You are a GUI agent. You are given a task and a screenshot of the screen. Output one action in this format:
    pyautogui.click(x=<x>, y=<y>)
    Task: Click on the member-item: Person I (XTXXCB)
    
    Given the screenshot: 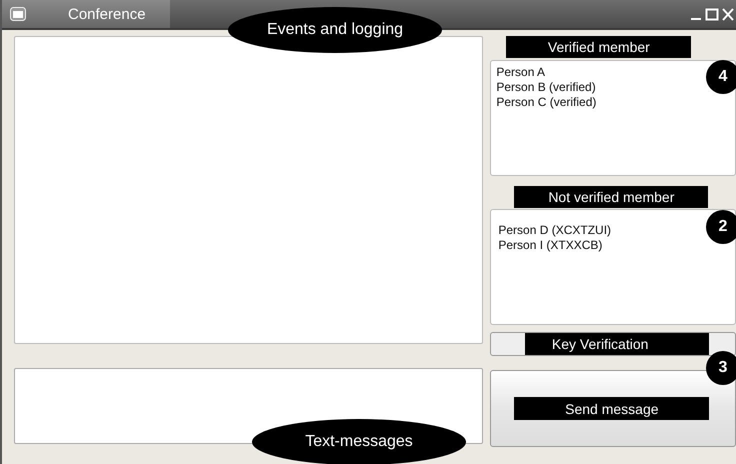 What is the action you would take?
    pyautogui.click(x=550, y=245)
    